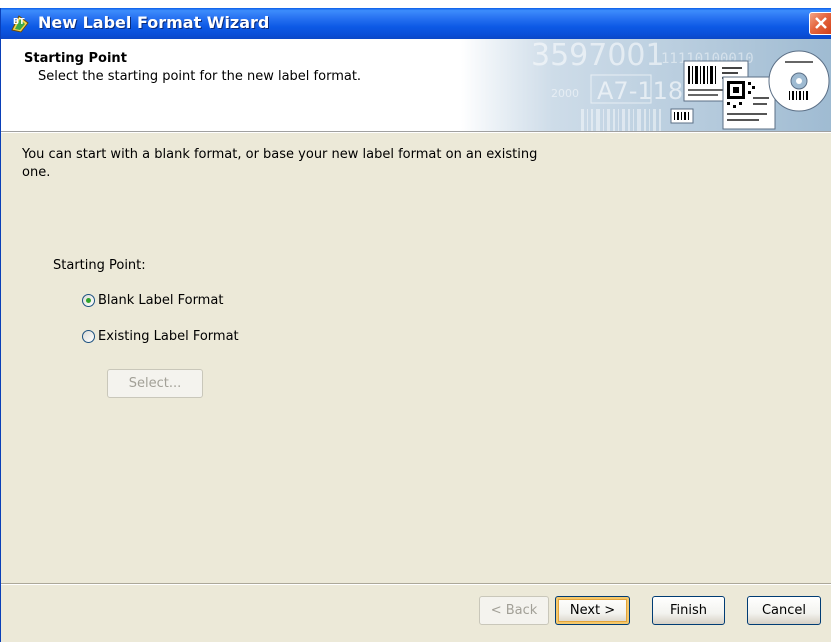 This screenshot has width=831, height=642. What do you see at coordinates (88, 336) in the screenshot?
I see `radio-button-unchecked` at bounding box center [88, 336].